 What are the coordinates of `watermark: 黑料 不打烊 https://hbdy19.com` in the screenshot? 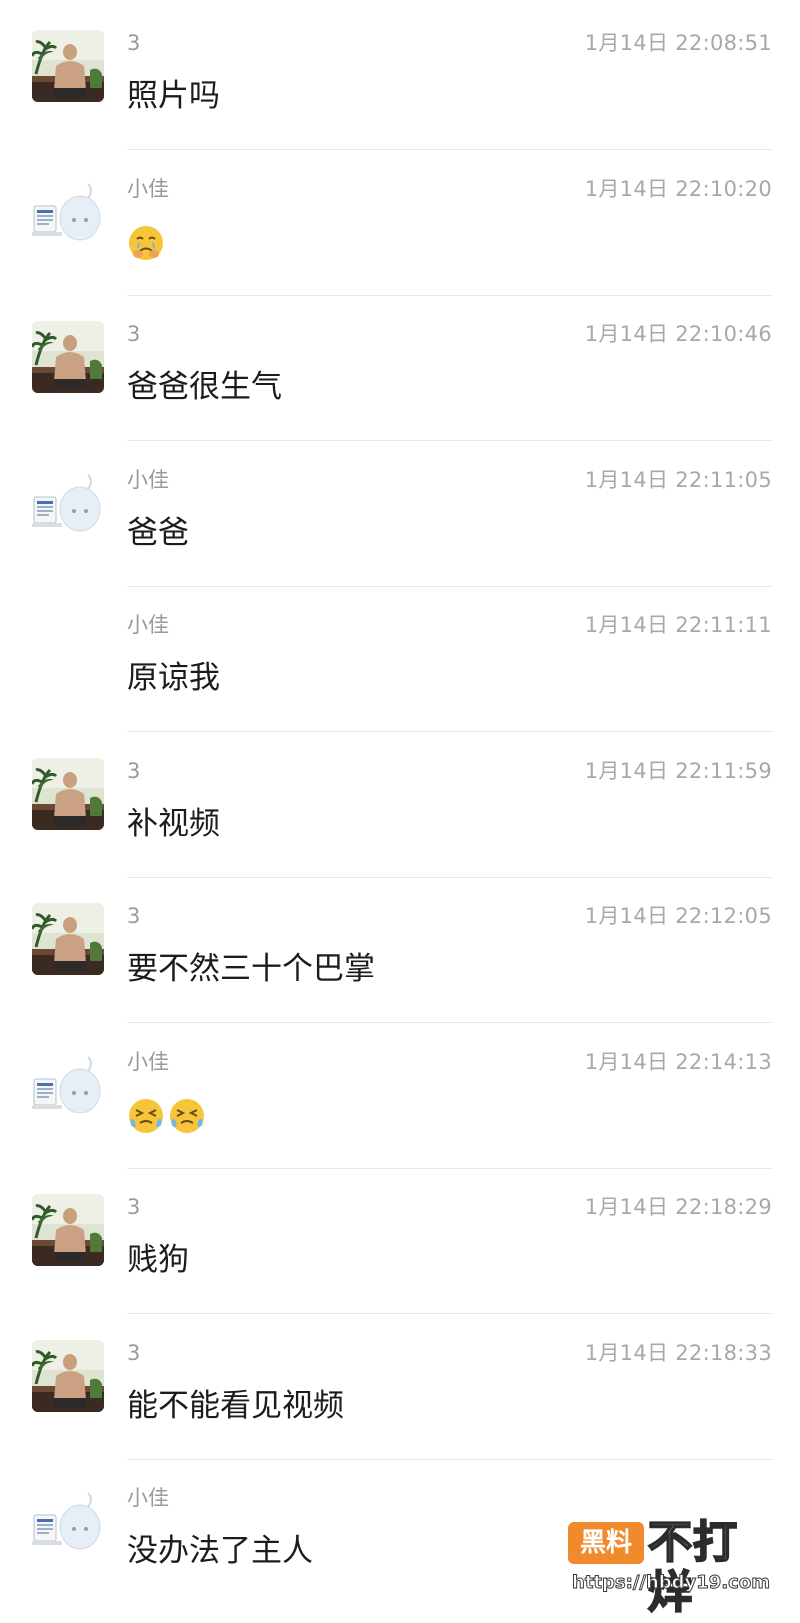 It's located at (673, 1567).